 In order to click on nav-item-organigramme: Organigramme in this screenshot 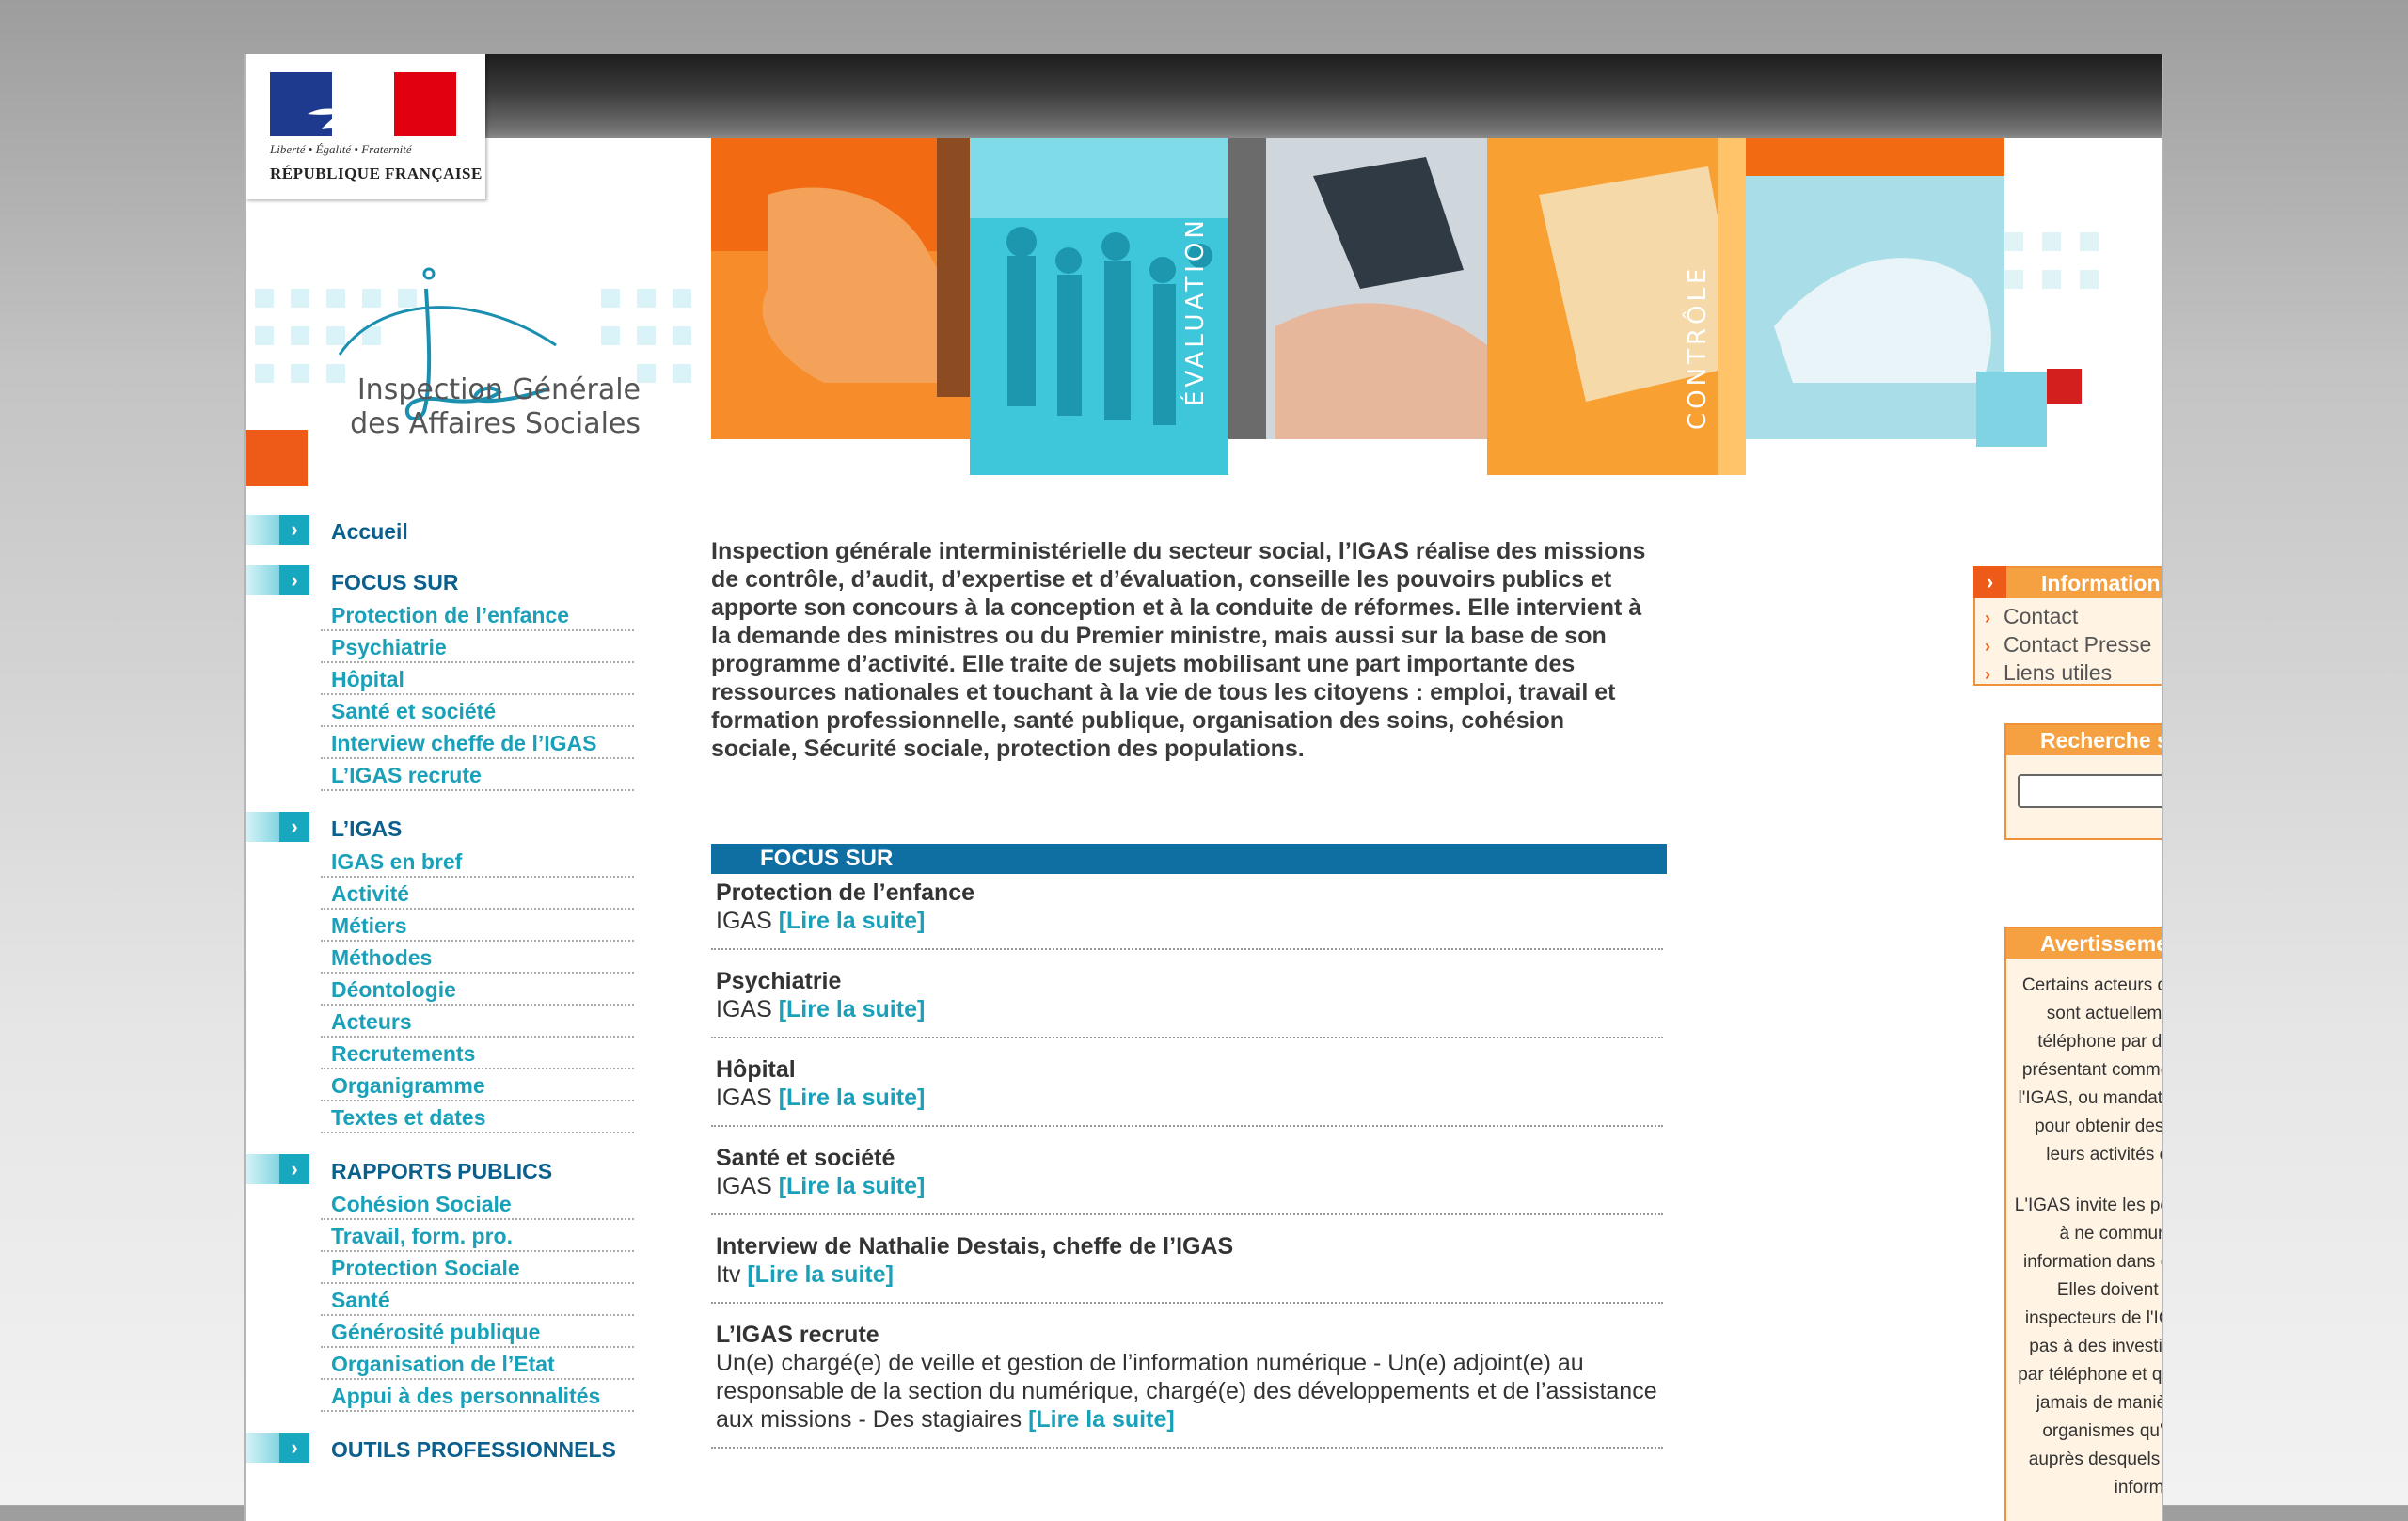, I will do `click(478, 1085)`.